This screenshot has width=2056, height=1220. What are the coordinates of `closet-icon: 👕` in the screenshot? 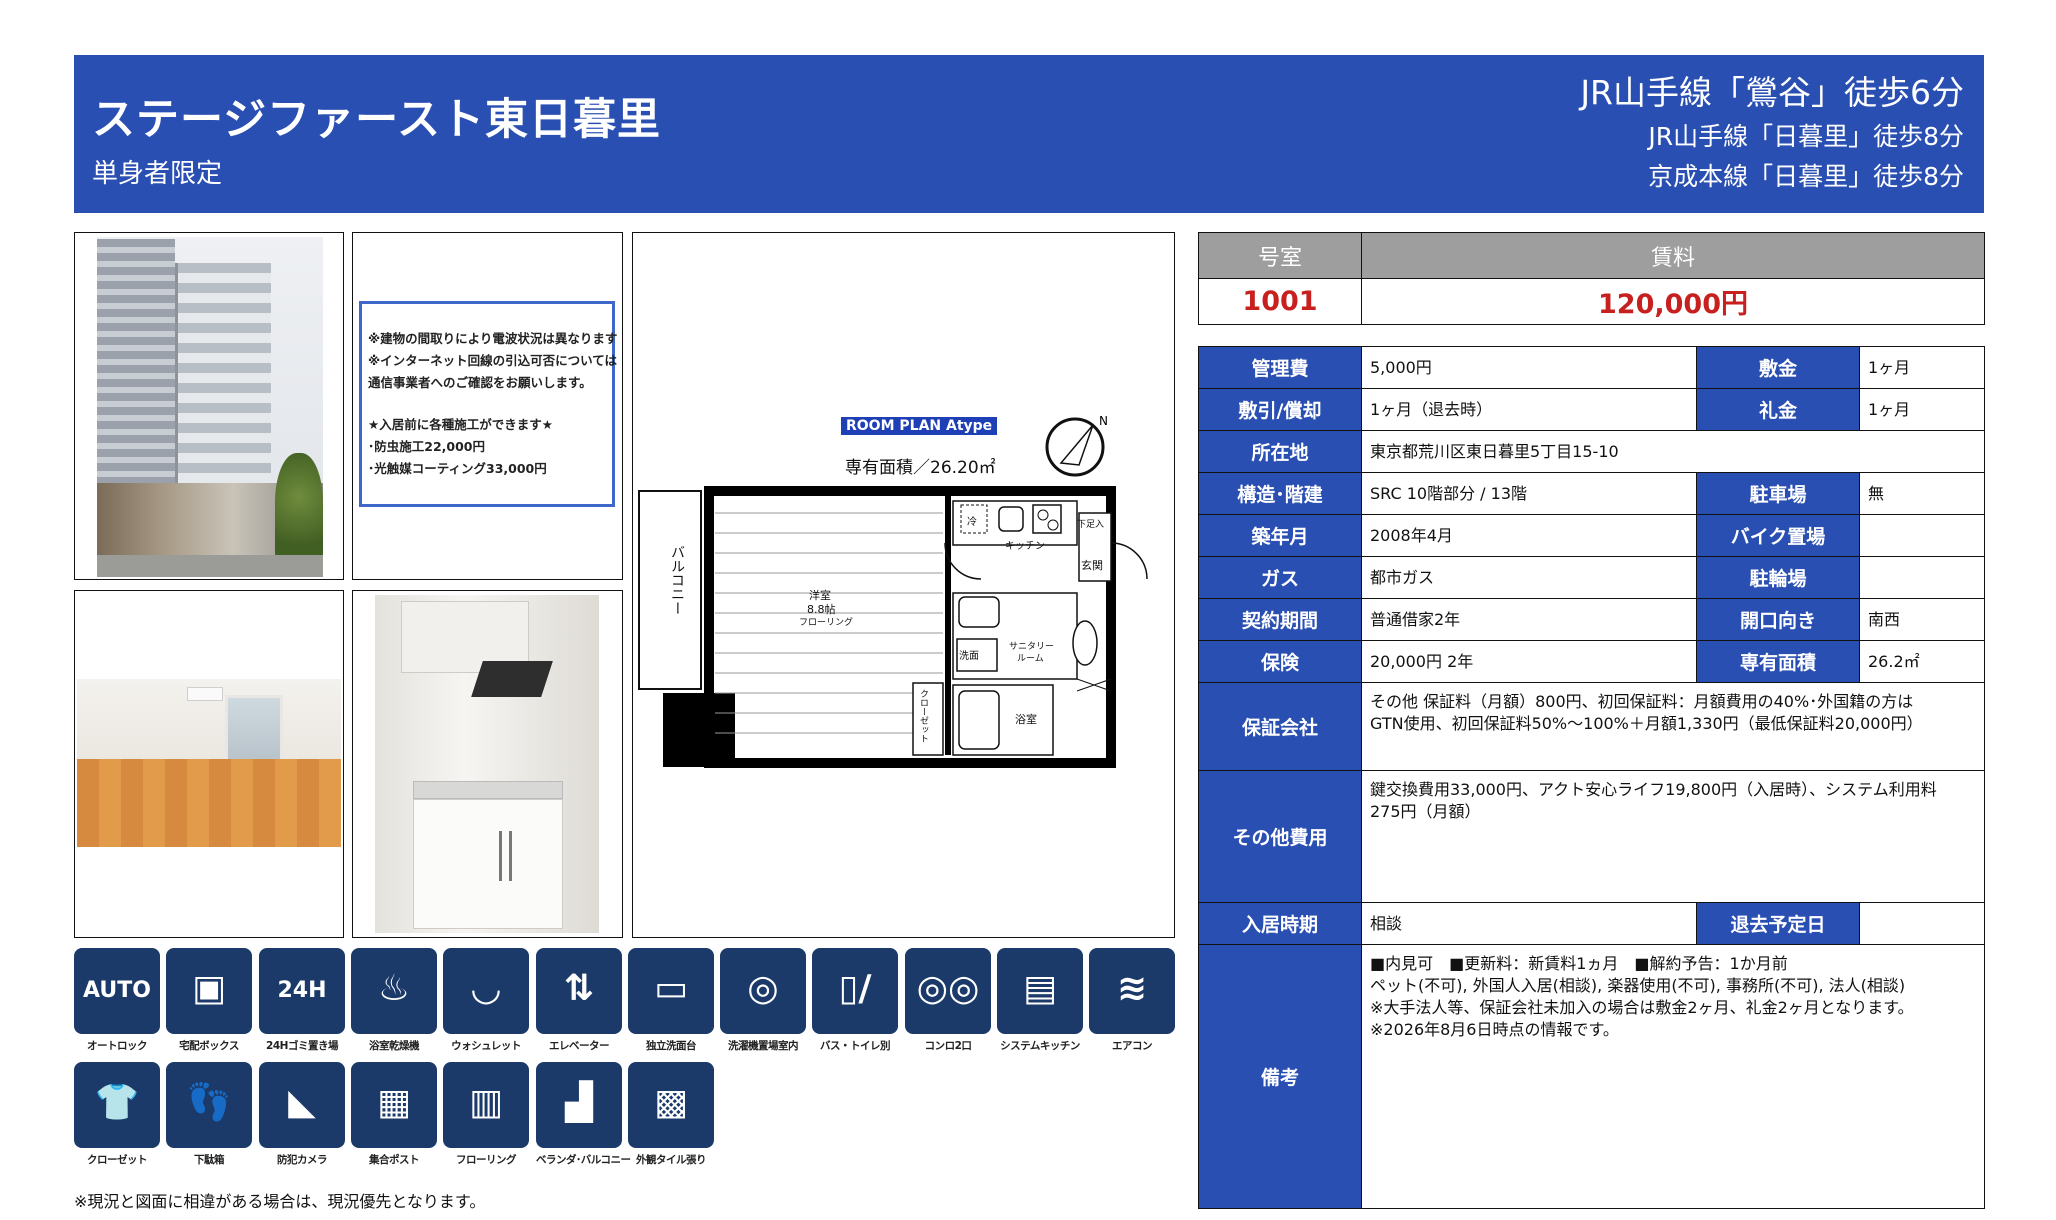 It's located at (117, 1105).